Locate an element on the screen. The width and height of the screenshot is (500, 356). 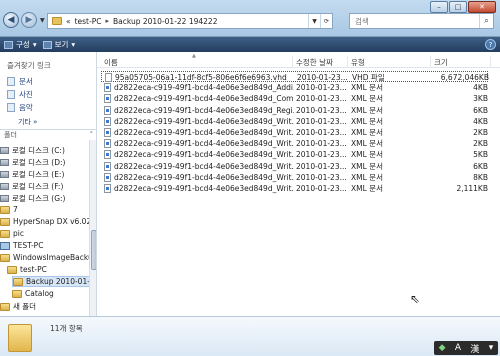
help-button: ? is located at coordinates (490, 44).